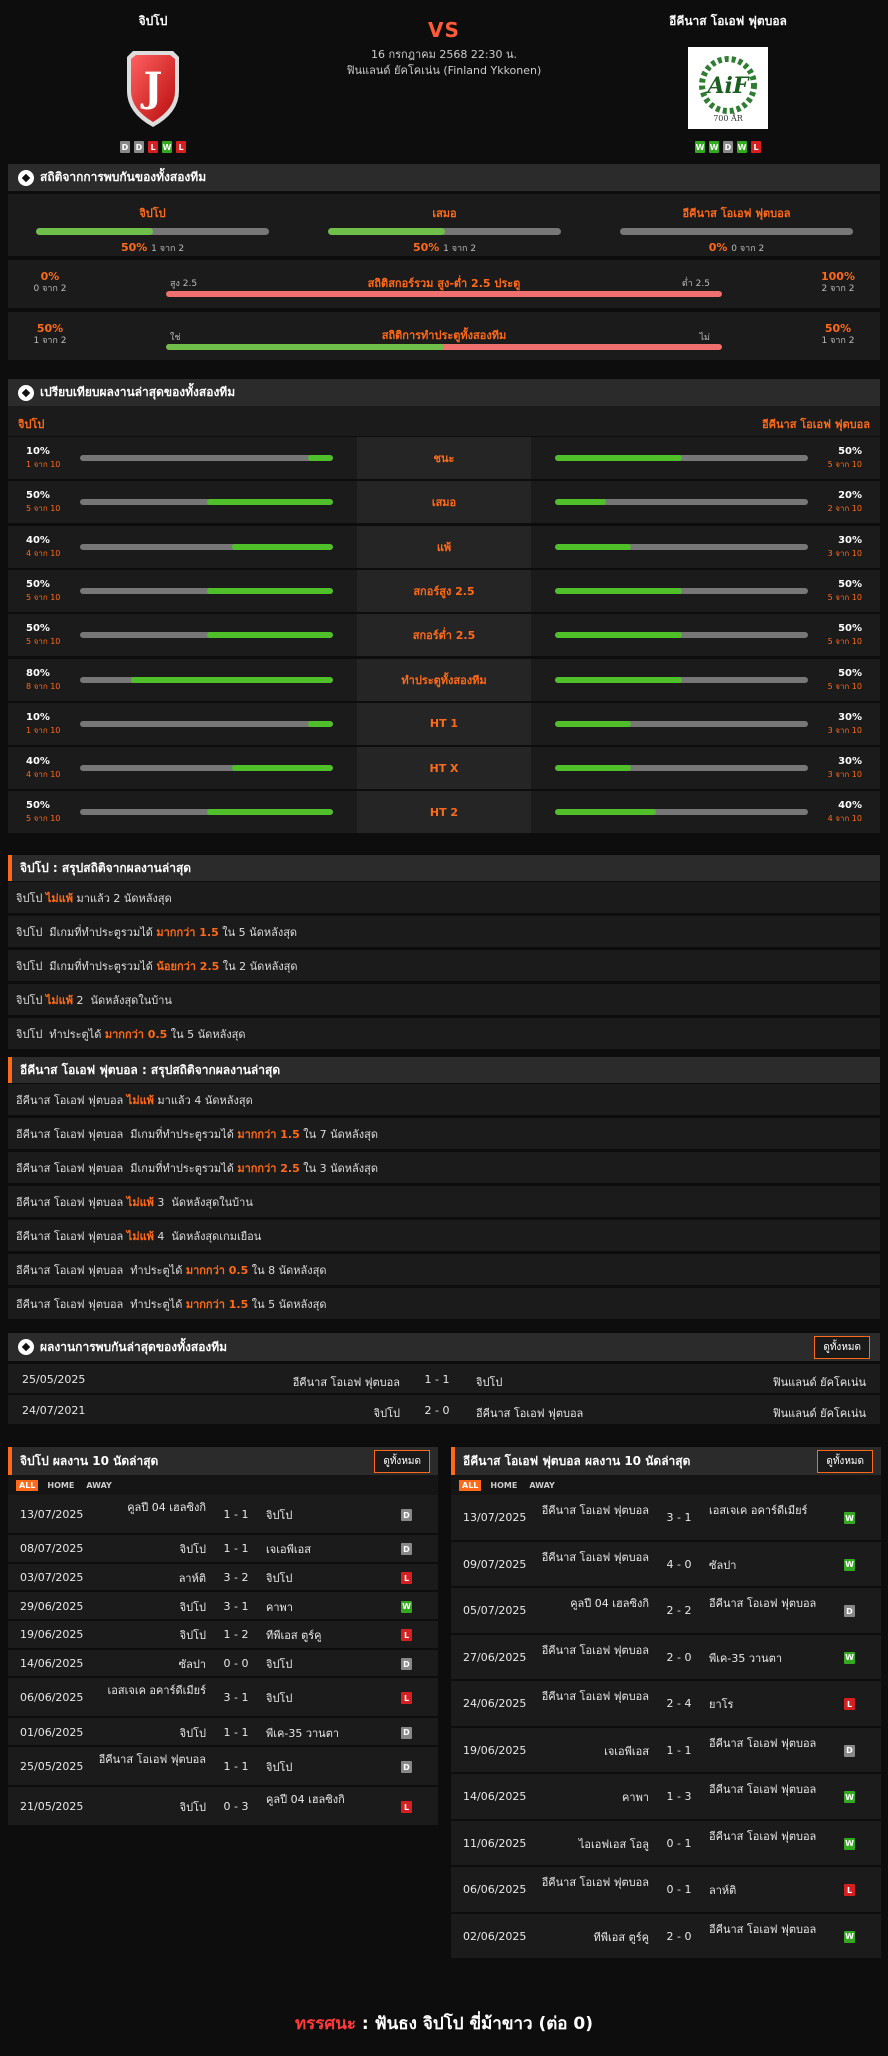 The width and height of the screenshot is (888, 2056). Describe the element at coordinates (679, 1518) in the screenshot. I see `match-score: 3 - 1` at that location.